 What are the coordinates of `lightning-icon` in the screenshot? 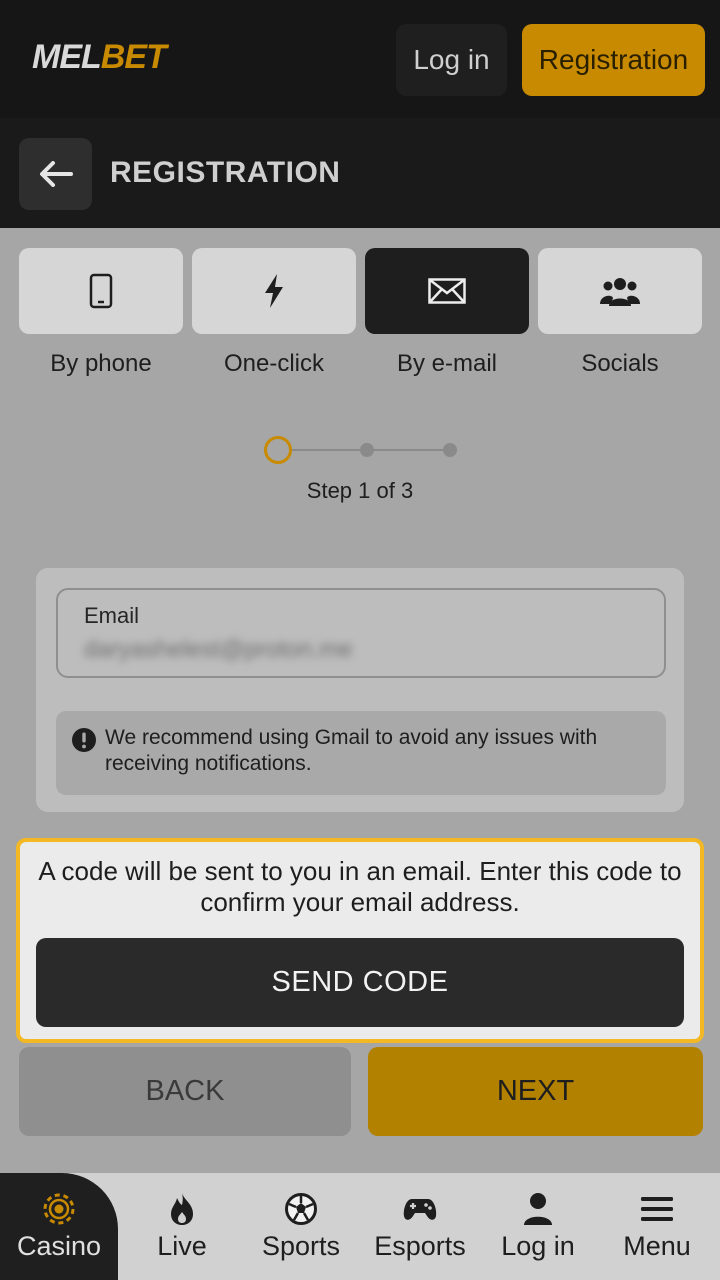 It's located at (274, 291).